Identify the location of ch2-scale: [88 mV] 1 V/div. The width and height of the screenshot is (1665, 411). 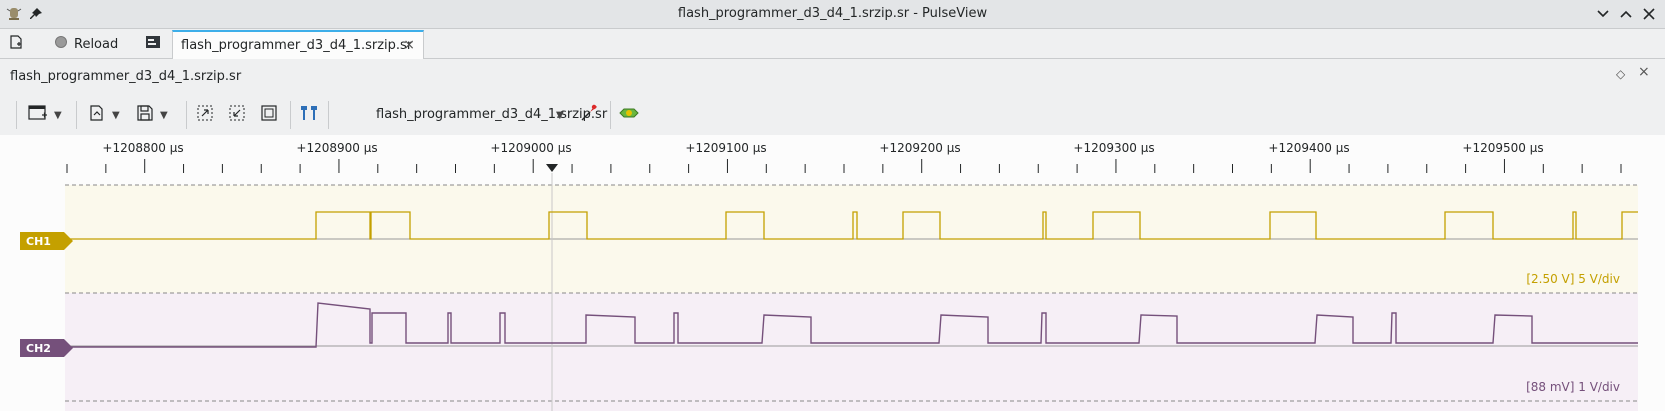
(1573, 387).